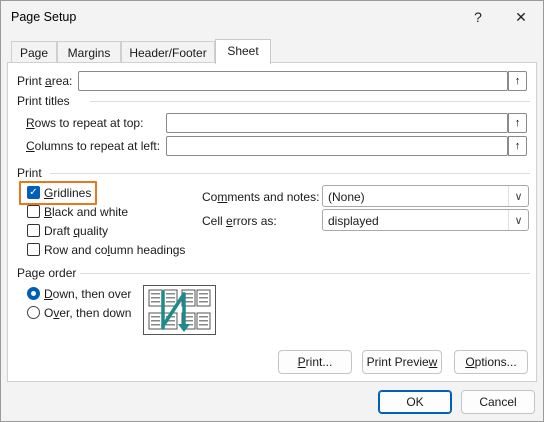 The image size is (544, 422). Describe the element at coordinates (293, 81) in the screenshot. I see `print-area-input` at that location.